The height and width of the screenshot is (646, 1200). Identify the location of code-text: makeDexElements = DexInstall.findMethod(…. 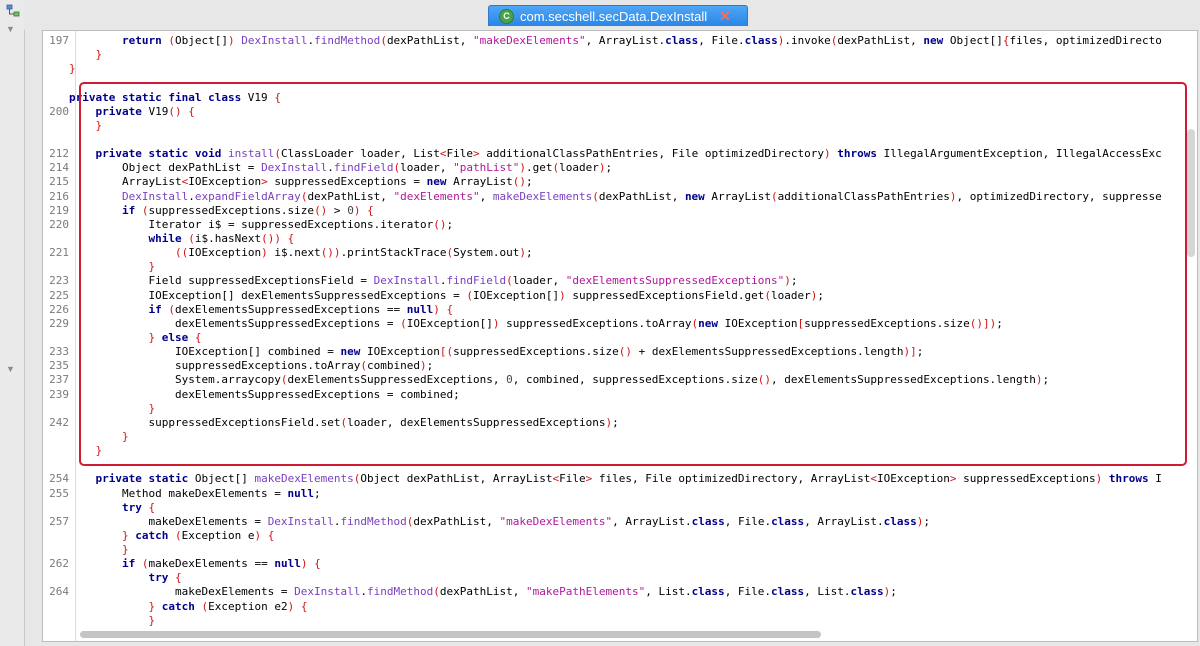
(499, 522).